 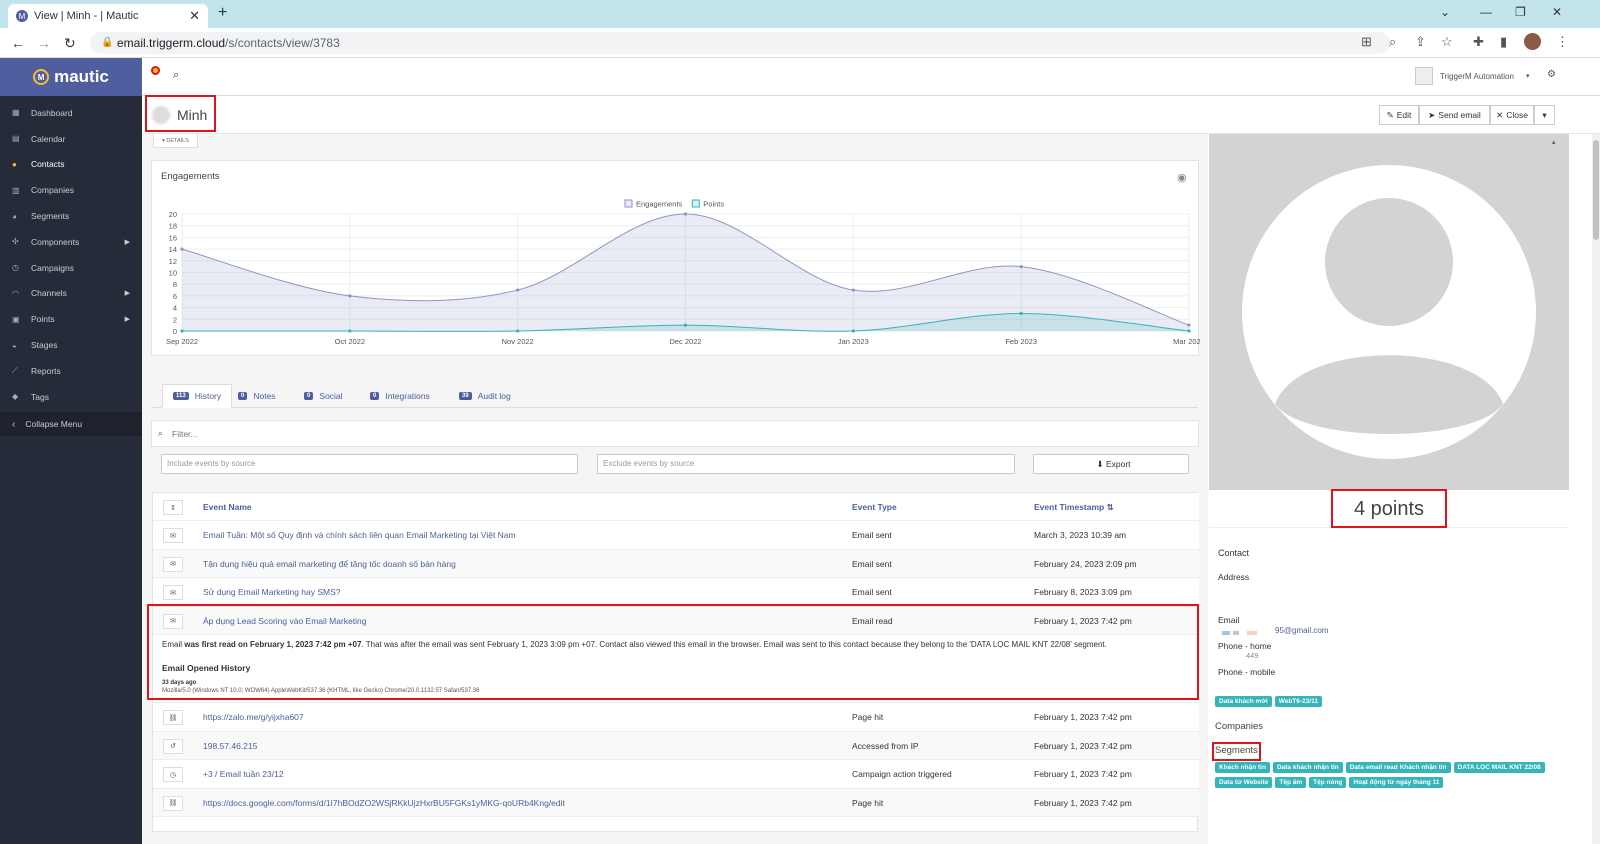 What do you see at coordinates (1080, 535) in the screenshot?
I see `event-timestamp: March 3, 2023 10:39 am` at bounding box center [1080, 535].